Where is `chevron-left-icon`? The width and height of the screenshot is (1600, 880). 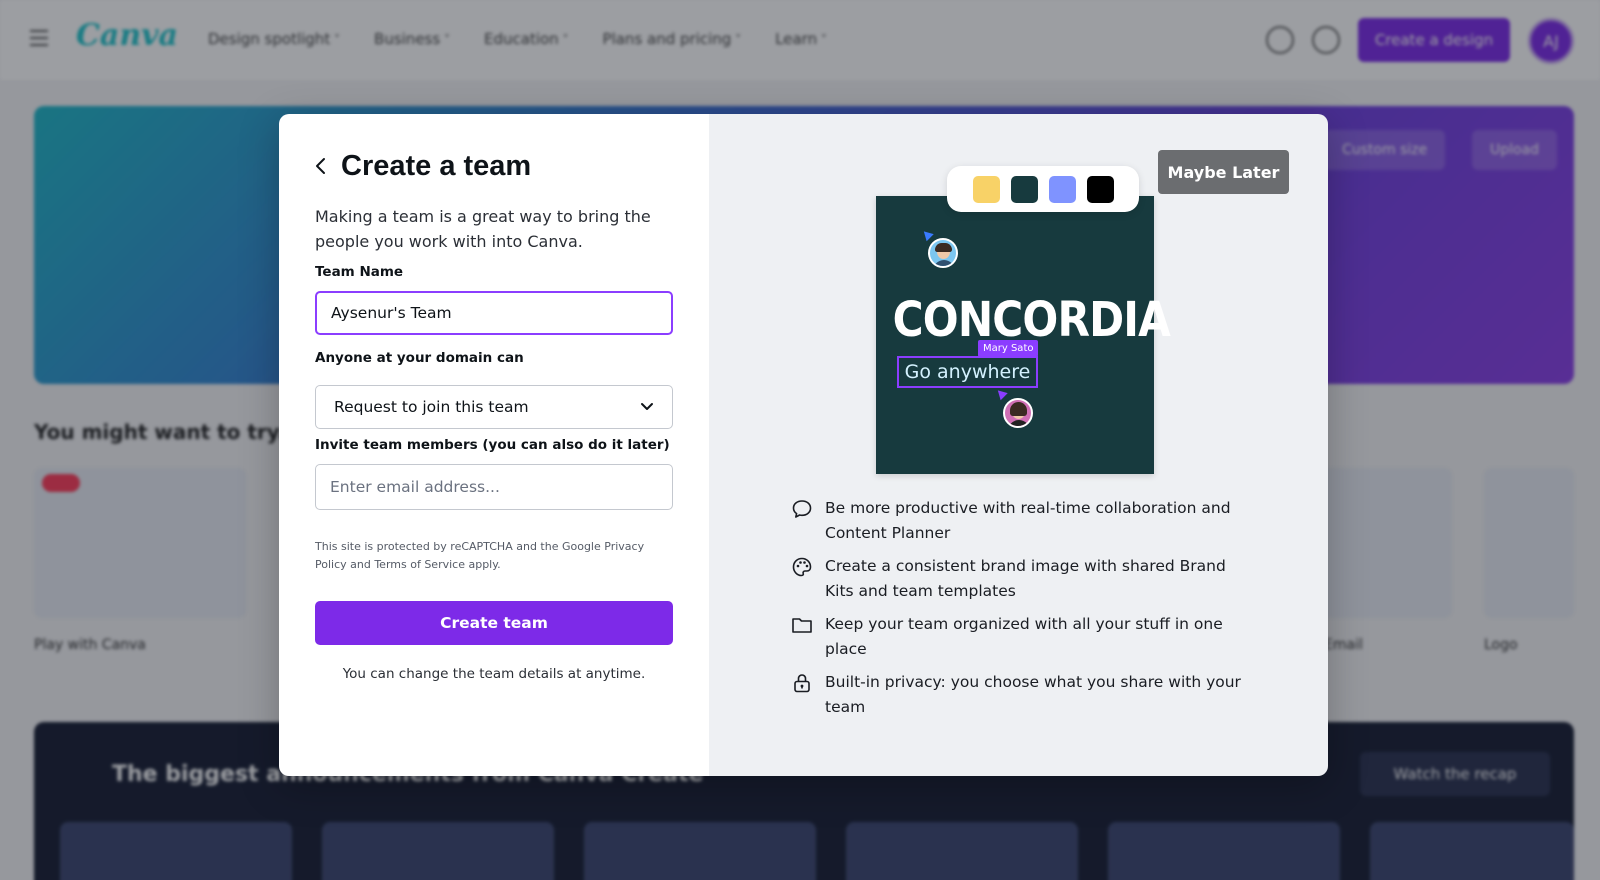
chevron-left-icon is located at coordinates (320, 166).